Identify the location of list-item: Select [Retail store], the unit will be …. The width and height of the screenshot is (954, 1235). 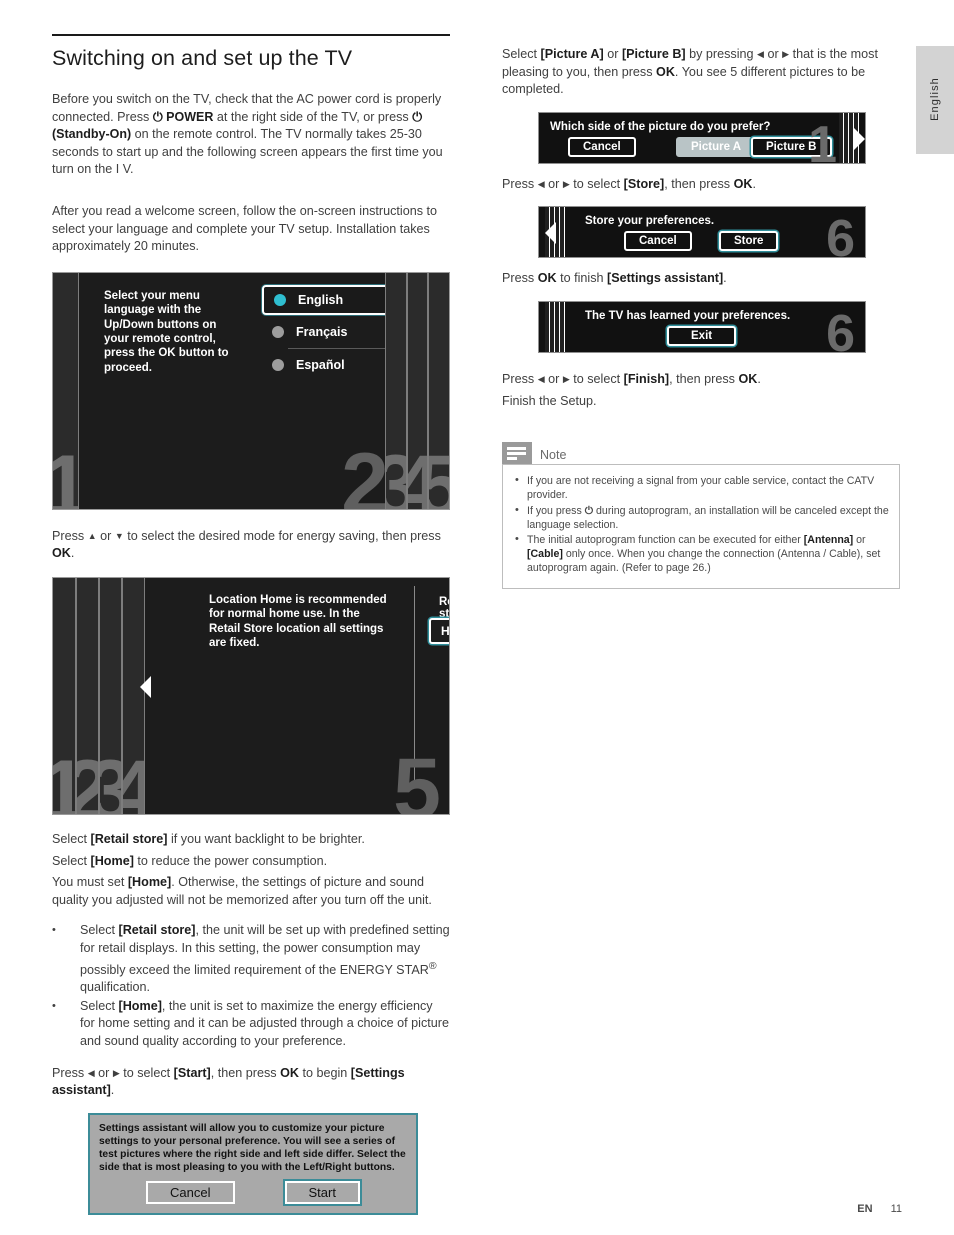
(251, 959).